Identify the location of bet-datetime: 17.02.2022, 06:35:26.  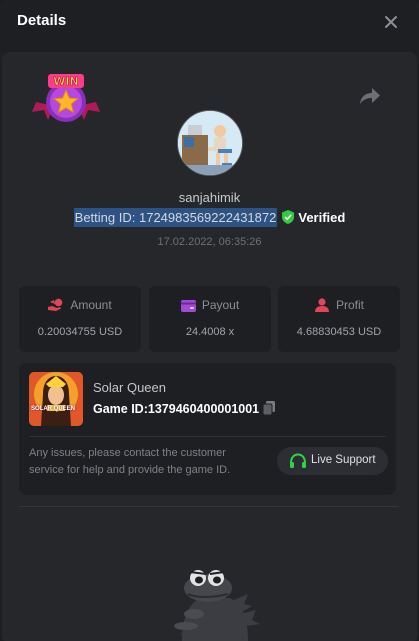
(209, 242).